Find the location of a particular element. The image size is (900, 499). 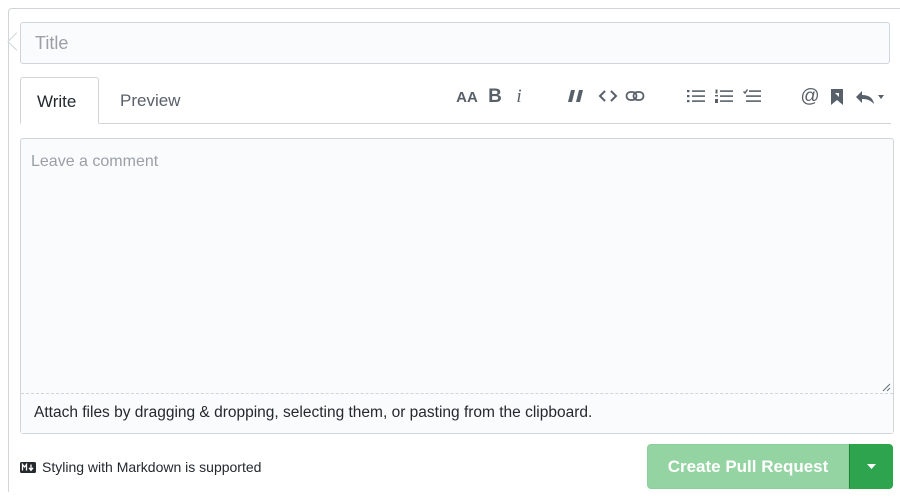

markdown-icon is located at coordinates (28, 467).